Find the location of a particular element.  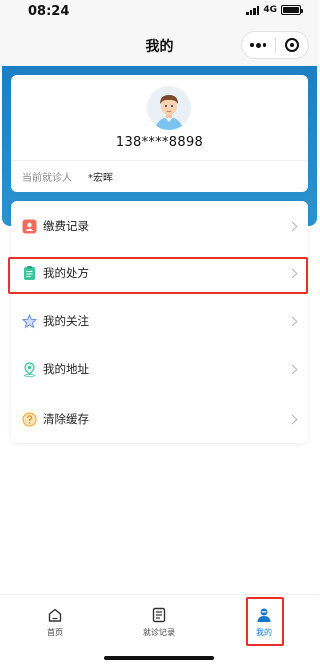

tab-label: 就诊记录 is located at coordinates (159, 632).